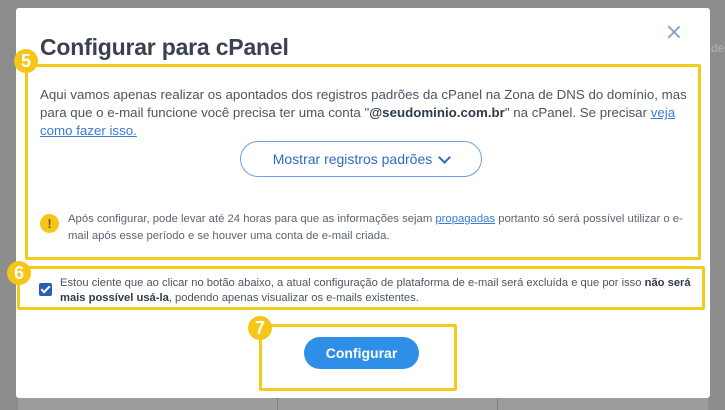  Describe the element at coordinates (577, 112) in the screenshot. I see `intro-text-2: " na cPanel. Se precisar` at that location.